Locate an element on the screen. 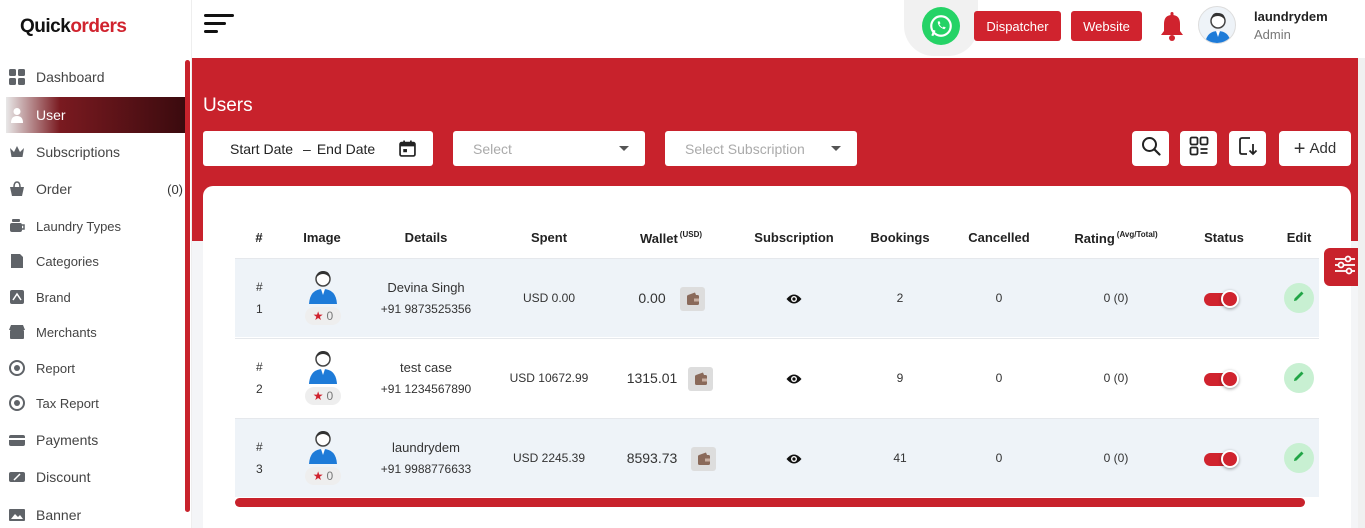 The height and width of the screenshot is (528, 1365). sidebar-item-brand: Brand is located at coordinates (96, 297).